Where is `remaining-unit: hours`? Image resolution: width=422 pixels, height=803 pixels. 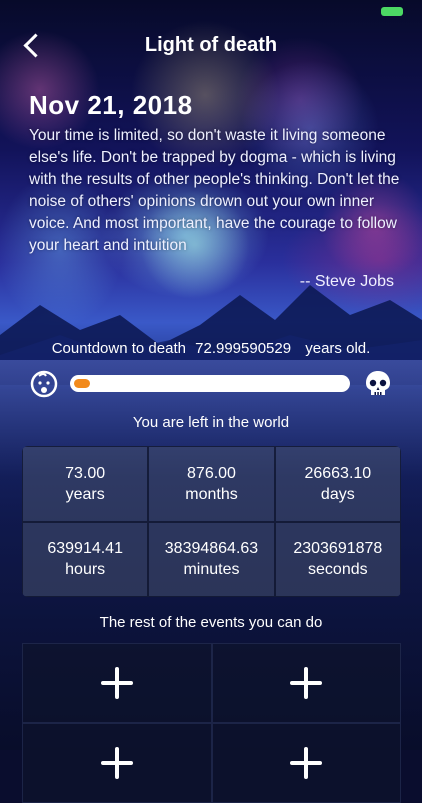
remaining-unit: hours is located at coordinates (85, 570).